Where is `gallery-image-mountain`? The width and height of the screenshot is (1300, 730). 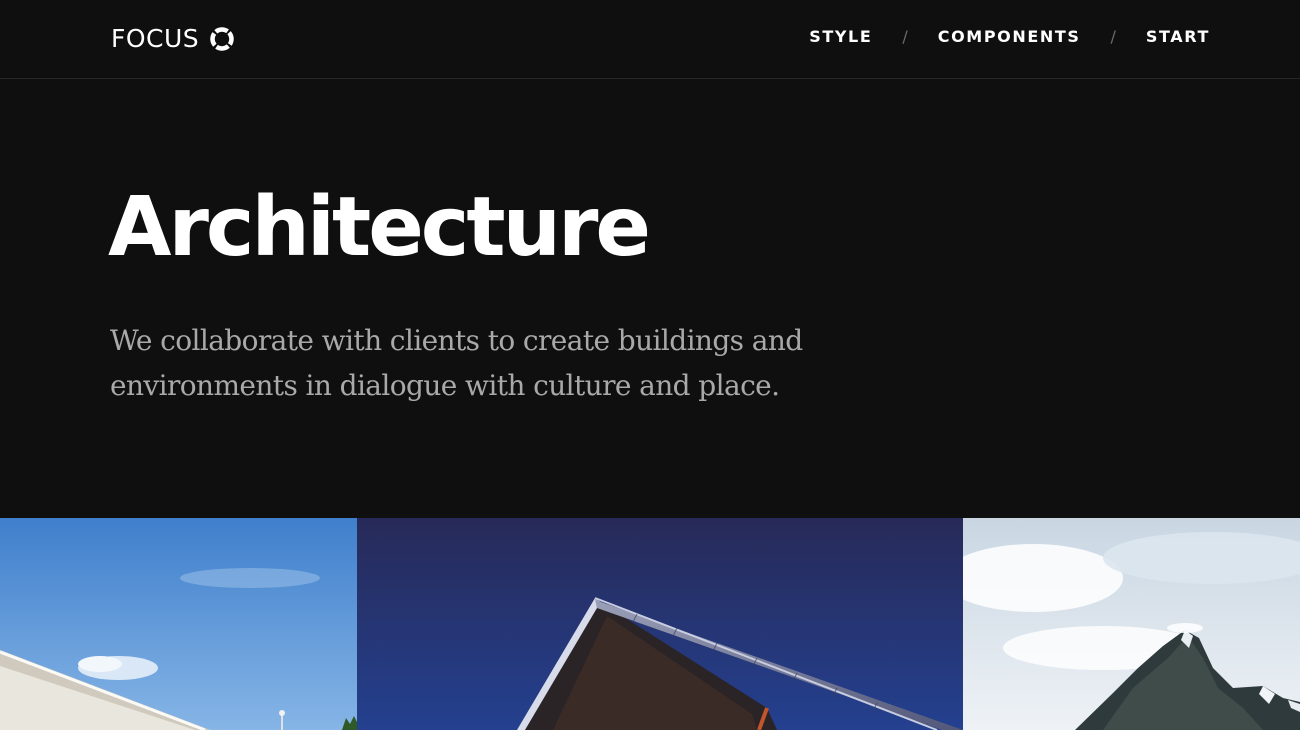
gallery-image-mountain is located at coordinates (1131, 624).